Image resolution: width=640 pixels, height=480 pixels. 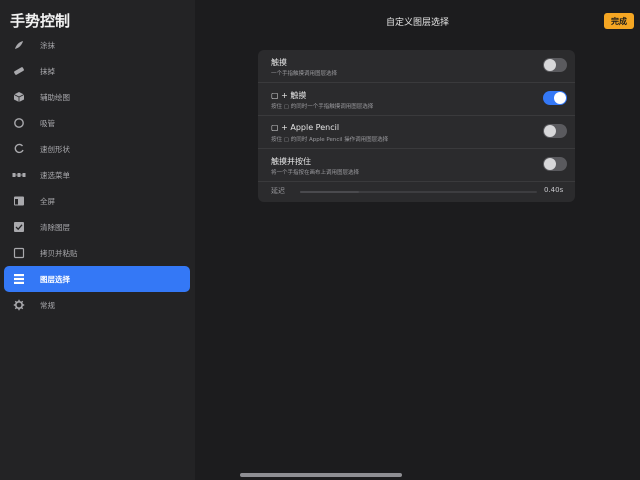 I want to click on square-pencil-toggle, so click(x=555, y=131).